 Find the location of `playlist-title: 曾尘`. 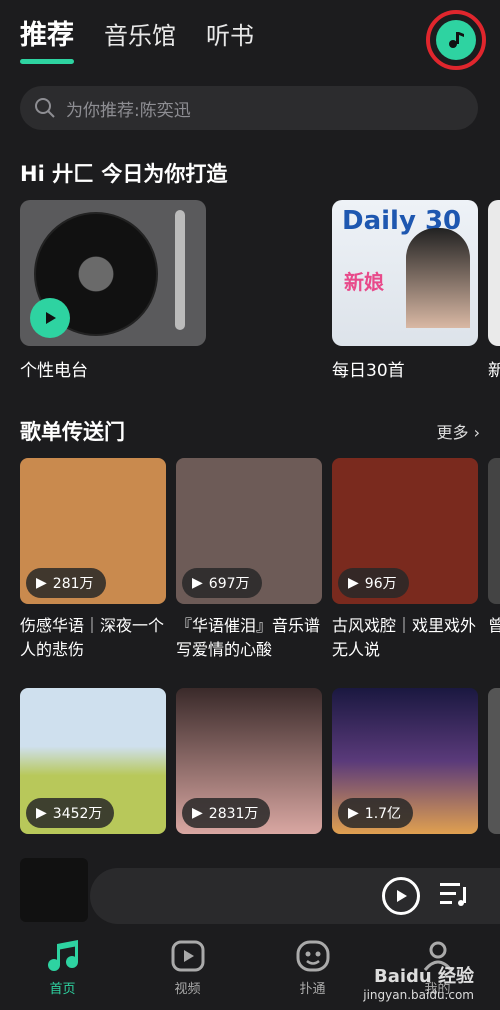

playlist-title: 曾尘 is located at coordinates (494, 625).